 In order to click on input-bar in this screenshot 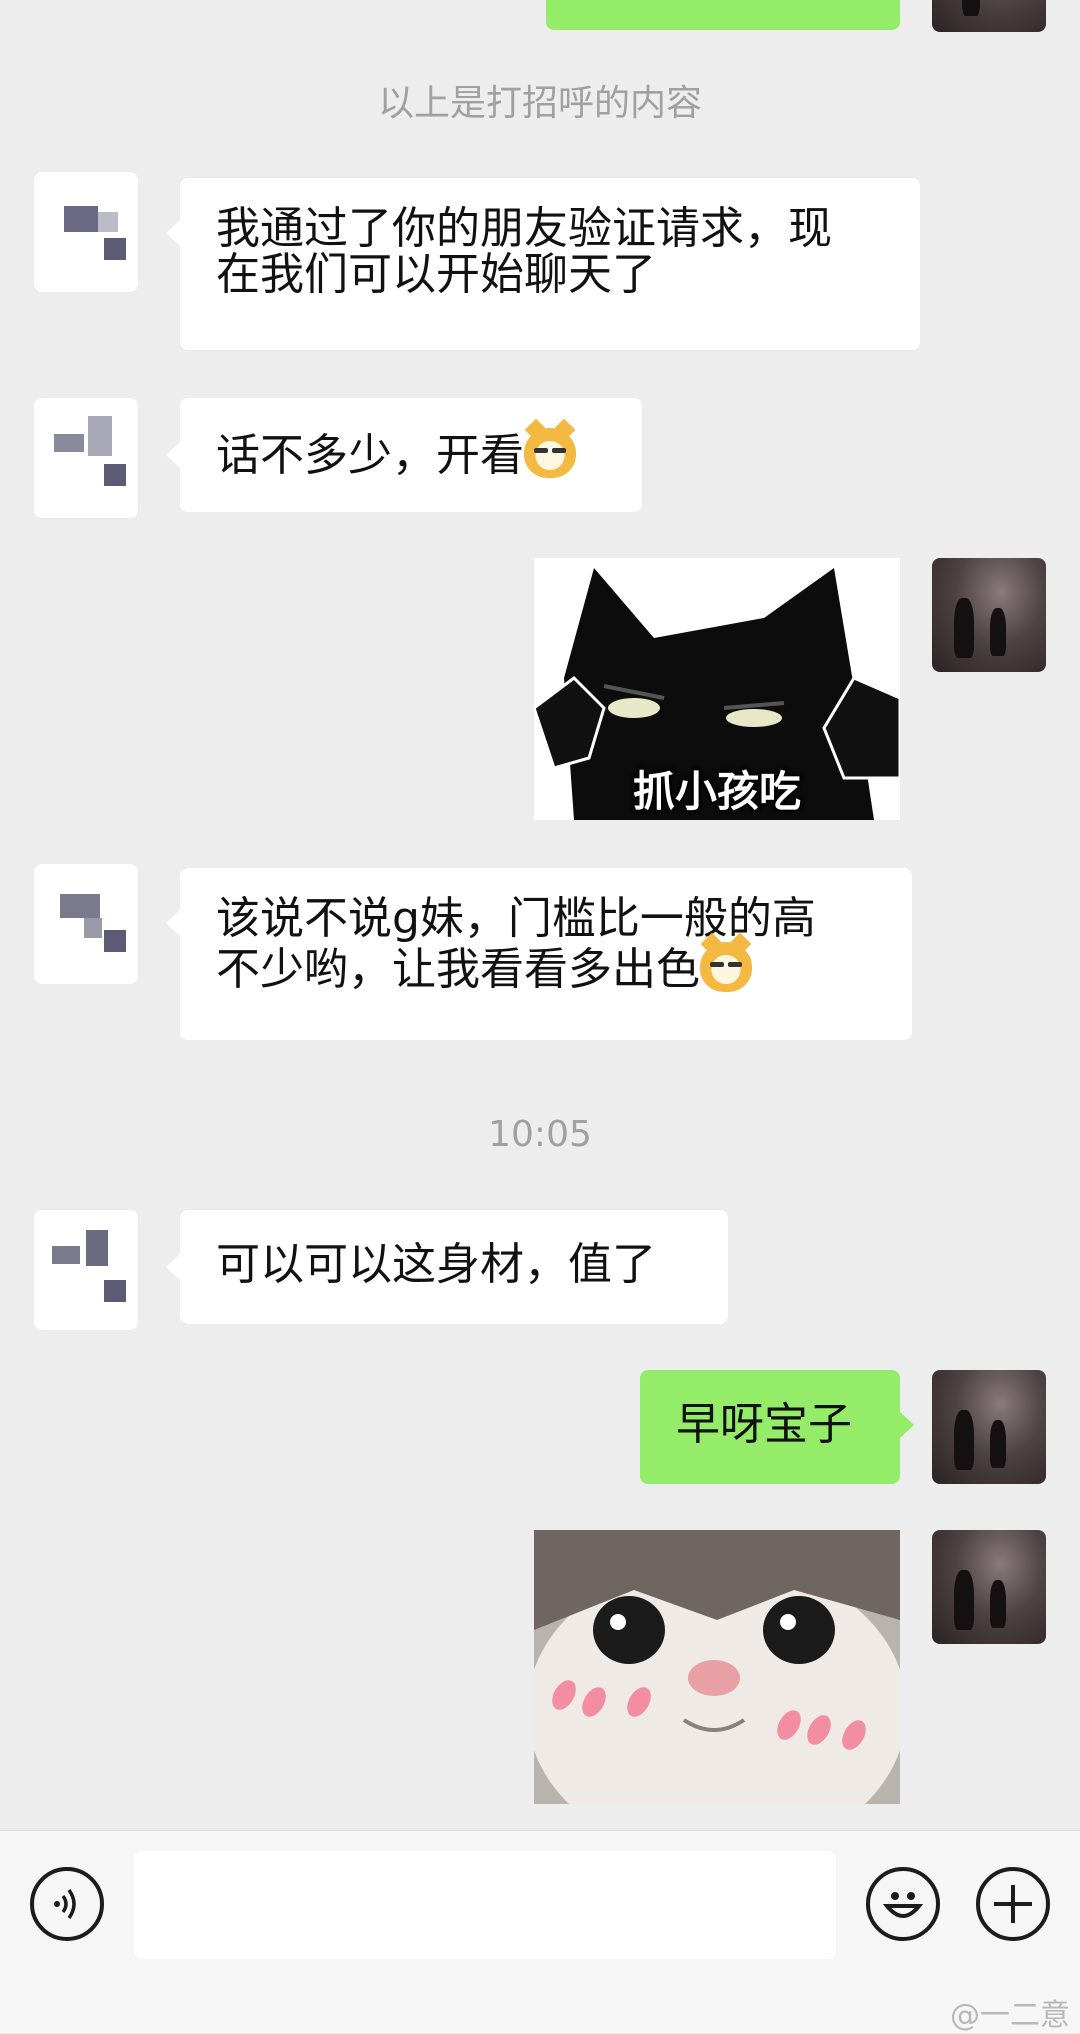, I will do `click(540, 1931)`.